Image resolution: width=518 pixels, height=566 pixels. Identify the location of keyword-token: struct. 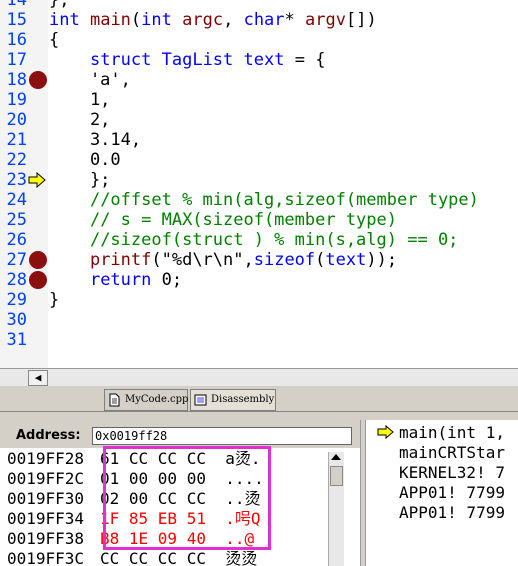
(120, 60).